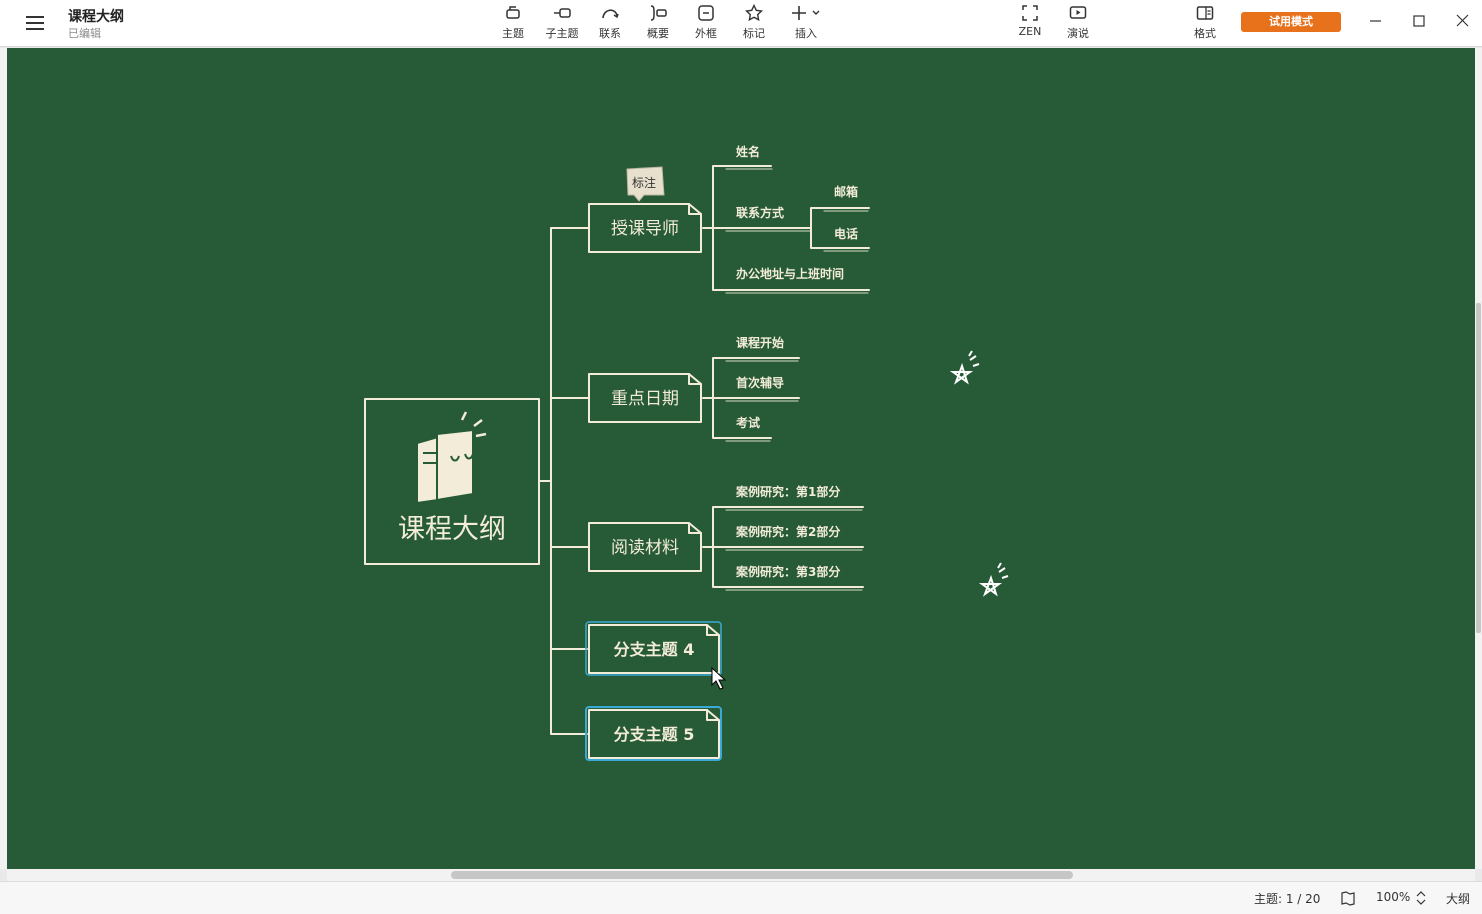 This screenshot has width=1482, height=914. Describe the element at coordinates (658, 13) in the screenshot. I see `summary-icon` at that location.